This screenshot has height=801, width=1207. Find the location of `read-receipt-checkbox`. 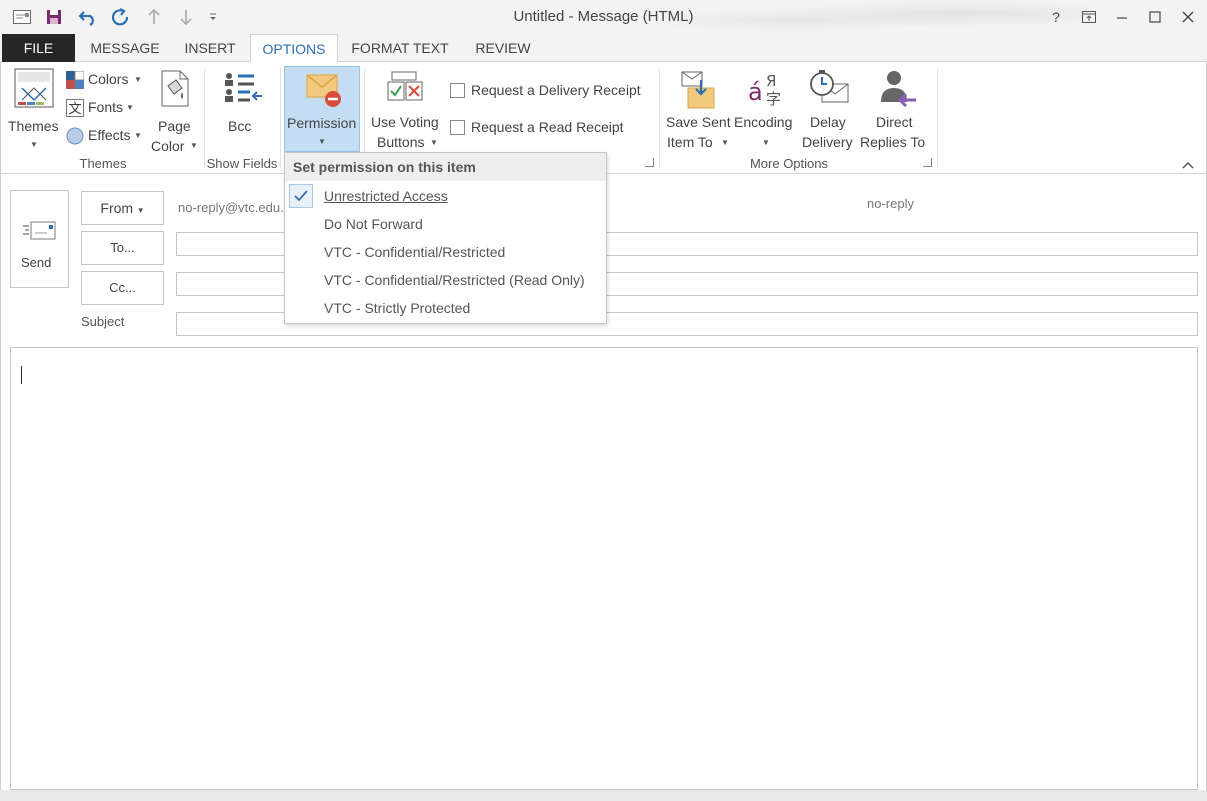

read-receipt-checkbox is located at coordinates (457, 127).